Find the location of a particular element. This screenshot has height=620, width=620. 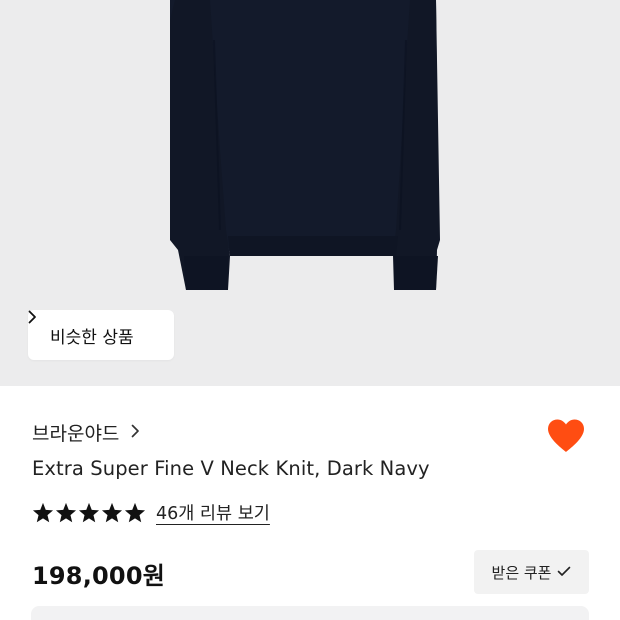

chevron-right-icon is located at coordinates (135, 432).